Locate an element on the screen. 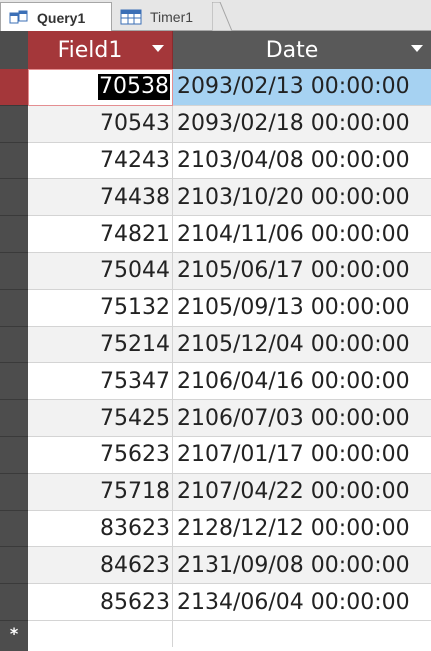  tab-edge is located at coordinates (222, 16).